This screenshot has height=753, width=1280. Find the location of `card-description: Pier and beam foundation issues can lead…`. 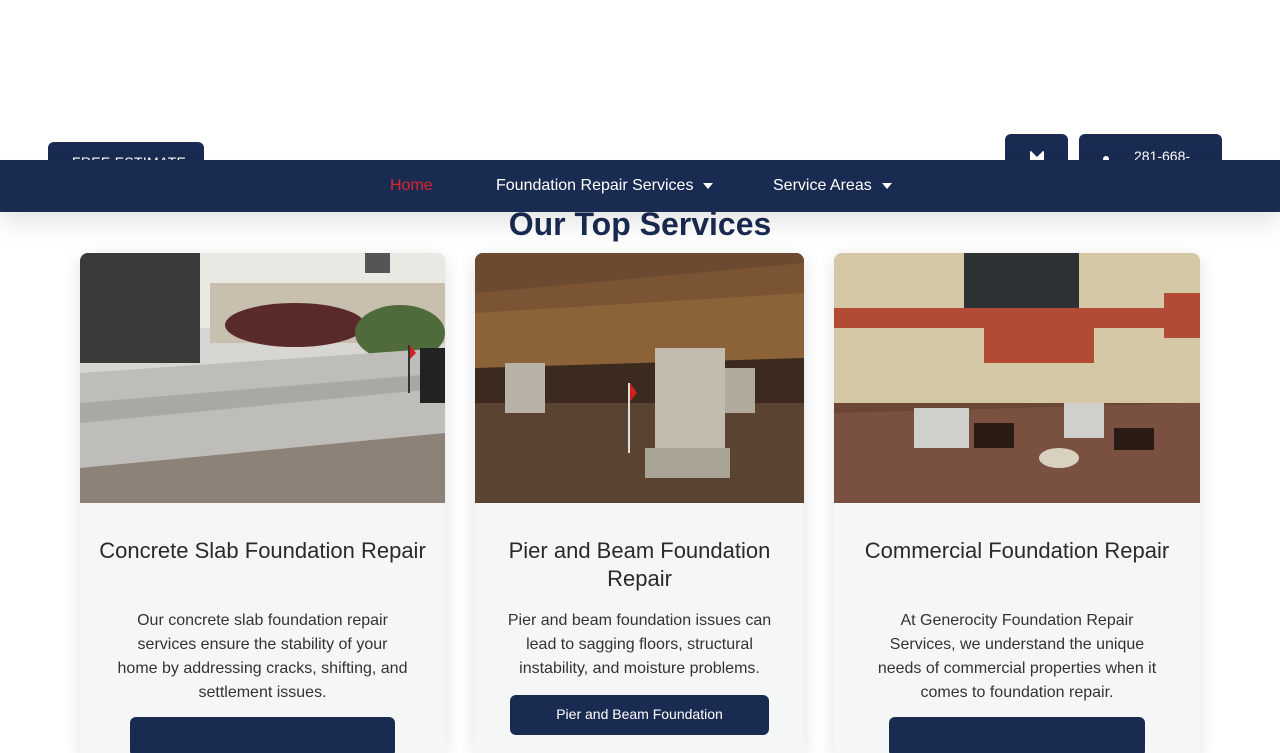

card-description: Pier and beam foundation issues can lead… is located at coordinates (639, 644).